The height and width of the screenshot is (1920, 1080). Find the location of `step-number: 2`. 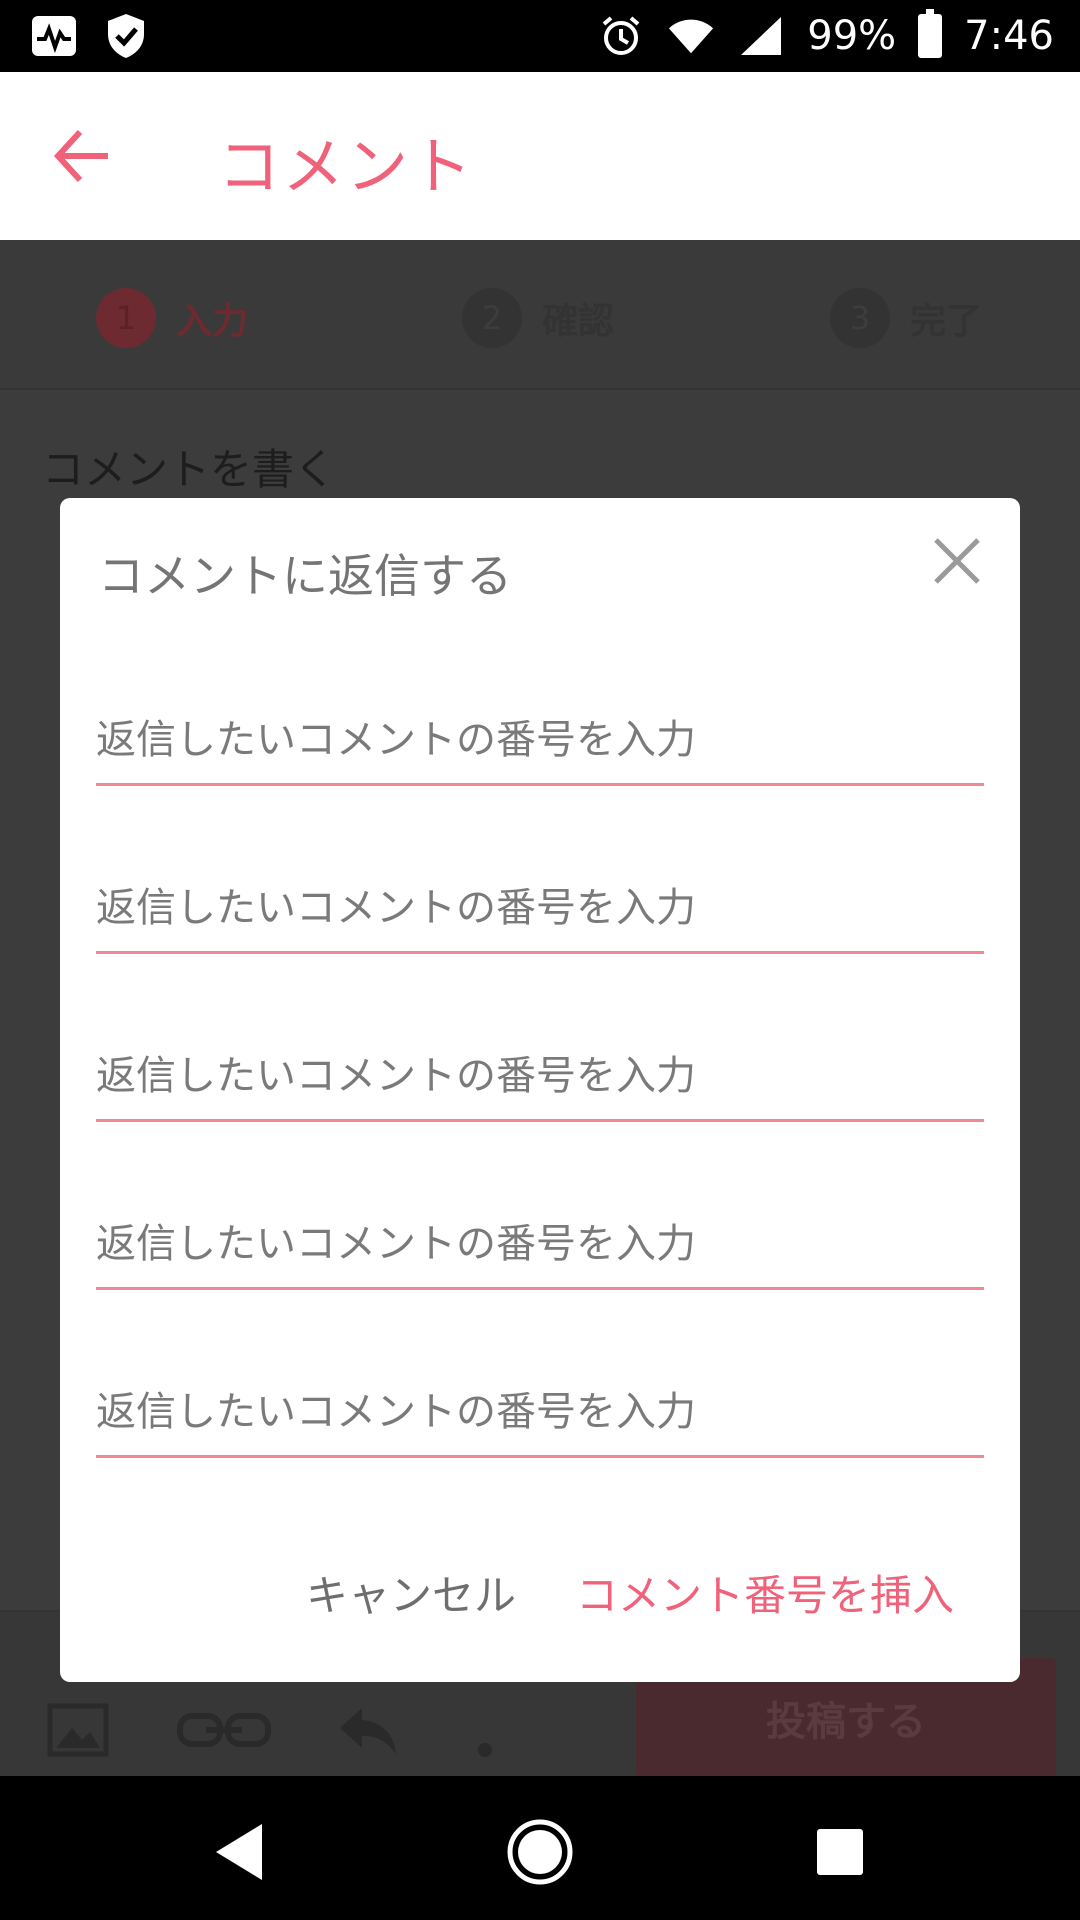

step-number: 2 is located at coordinates (492, 318).